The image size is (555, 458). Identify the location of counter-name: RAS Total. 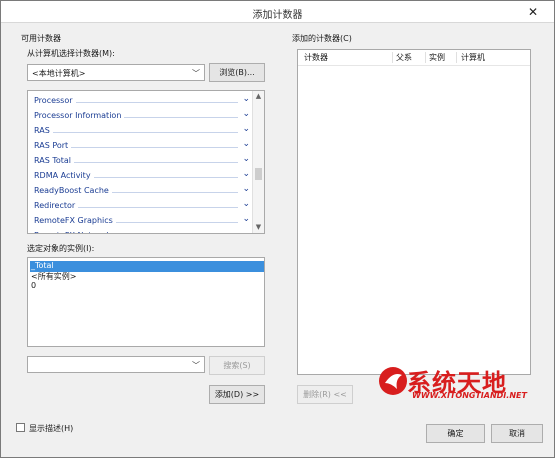
(54, 160).